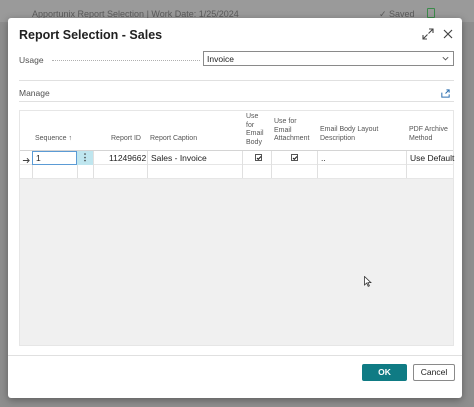 This screenshot has width=474, height=407. I want to click on column-header-use-for-email-attachment: Use for Email Attachment, so click(294, 131).